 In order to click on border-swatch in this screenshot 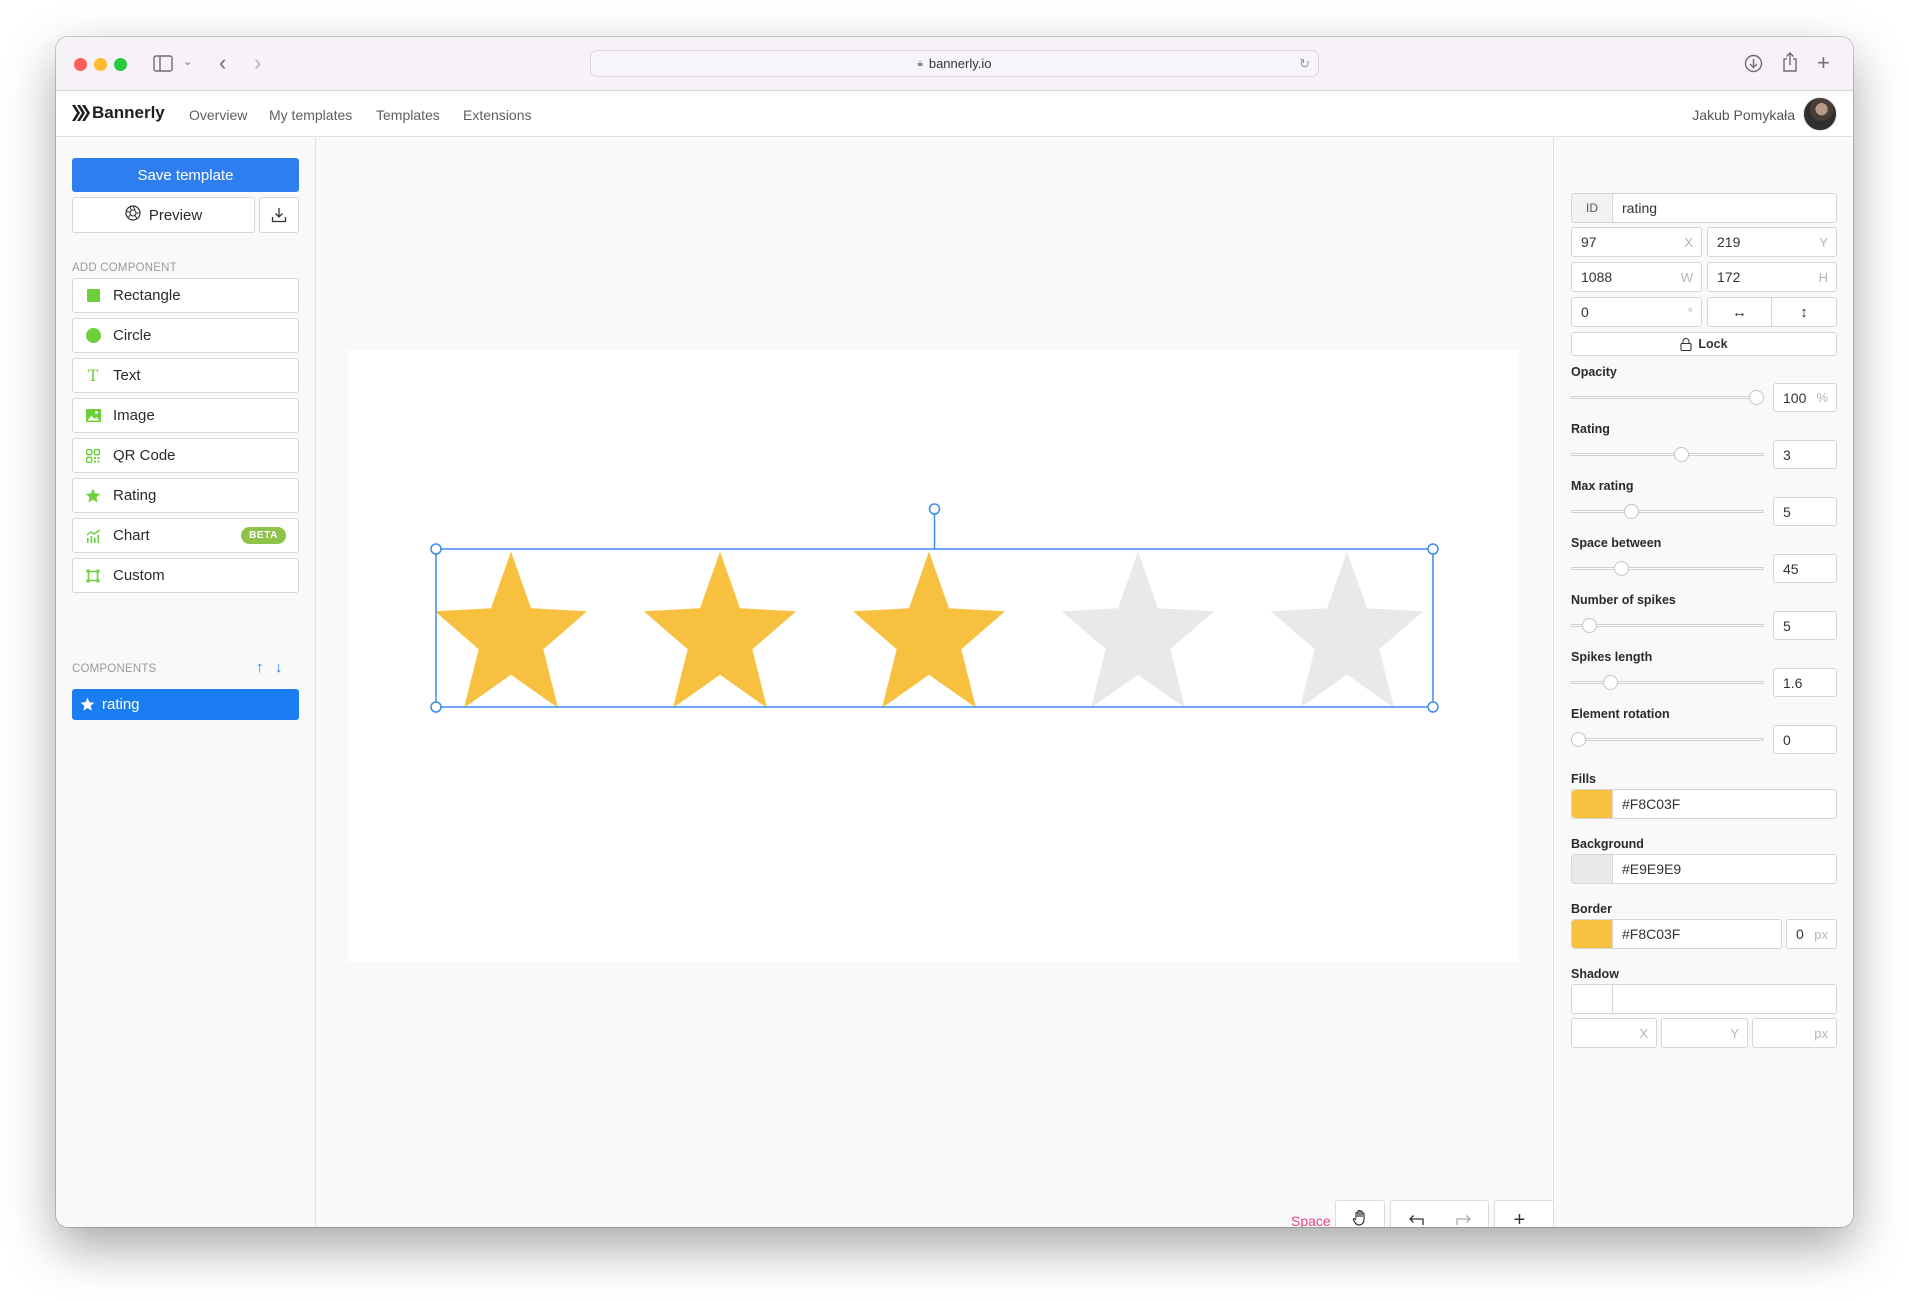, I will do `click(1592, 934)`.